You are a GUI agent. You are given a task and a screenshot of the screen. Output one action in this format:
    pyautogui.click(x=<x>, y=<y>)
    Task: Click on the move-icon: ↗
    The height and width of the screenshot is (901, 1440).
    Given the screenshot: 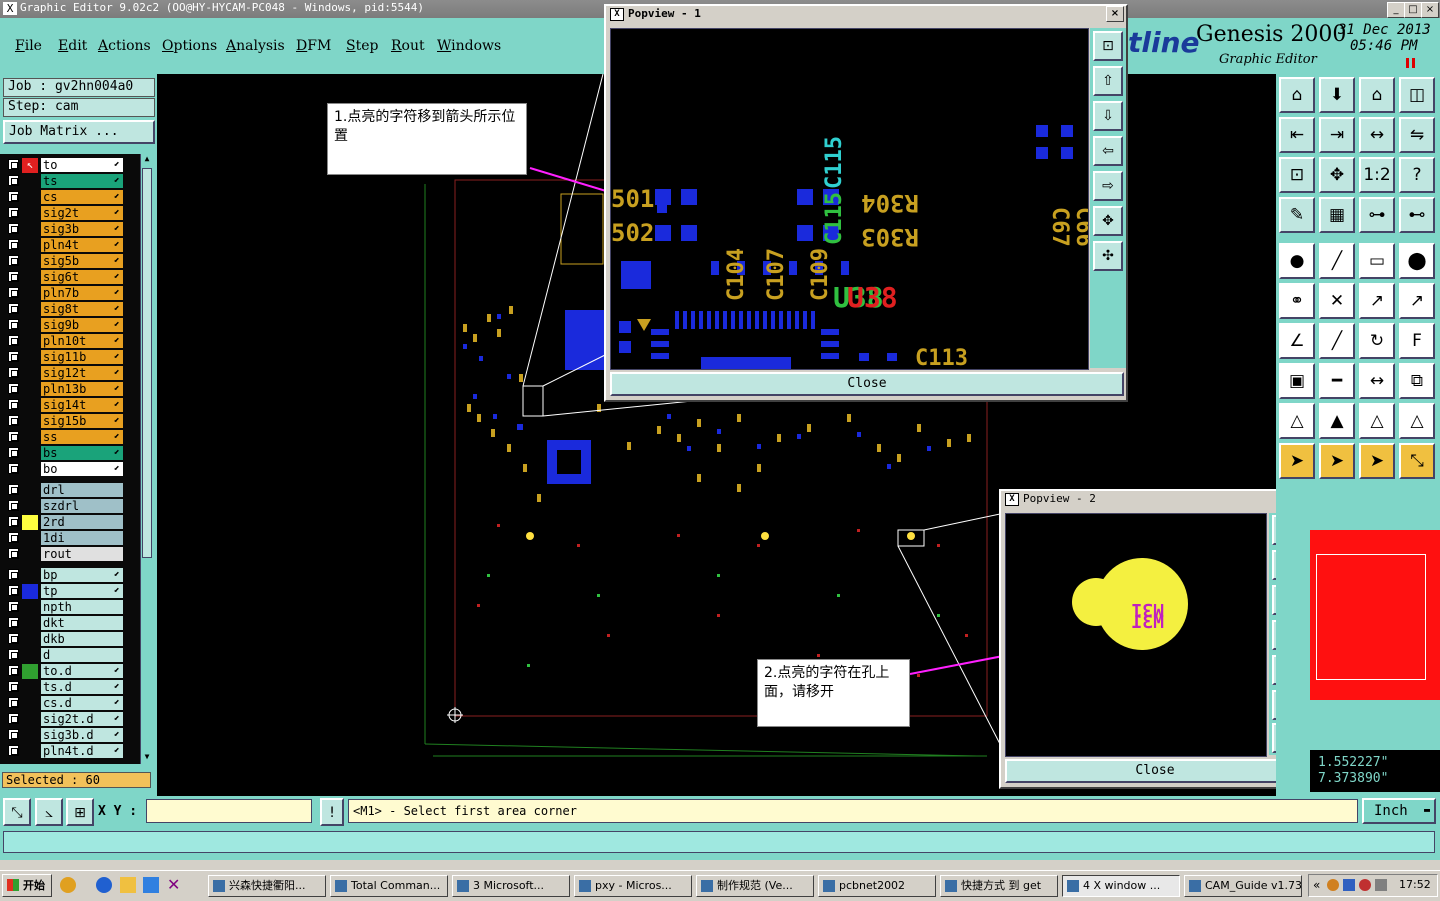 What is the action you would take?
    pyautogui.click(x=1377, y=301)
    